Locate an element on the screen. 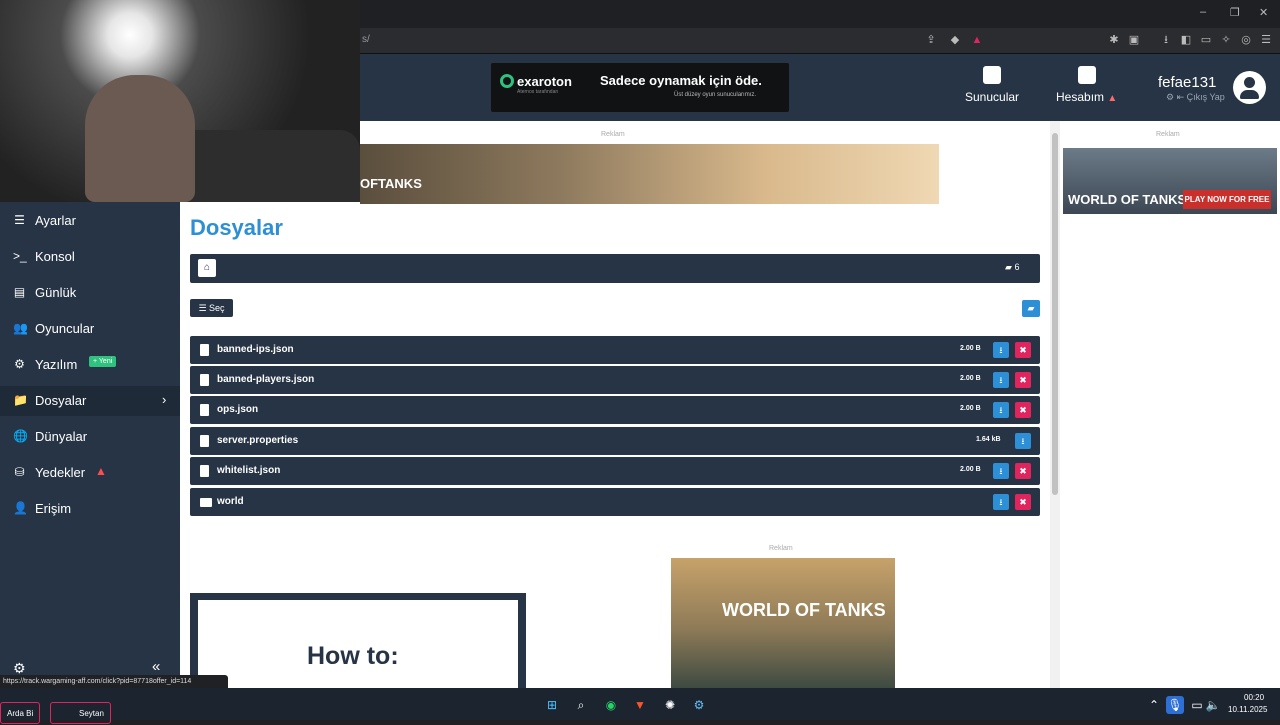  whatsapp-icon: ◉ is located at coordinates (611, 705).